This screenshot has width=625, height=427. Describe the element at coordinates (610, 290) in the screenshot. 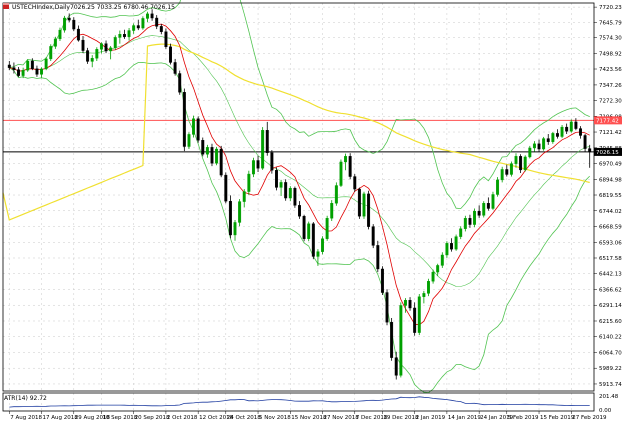

I see `y-tick-label: 6366.62` at that location.